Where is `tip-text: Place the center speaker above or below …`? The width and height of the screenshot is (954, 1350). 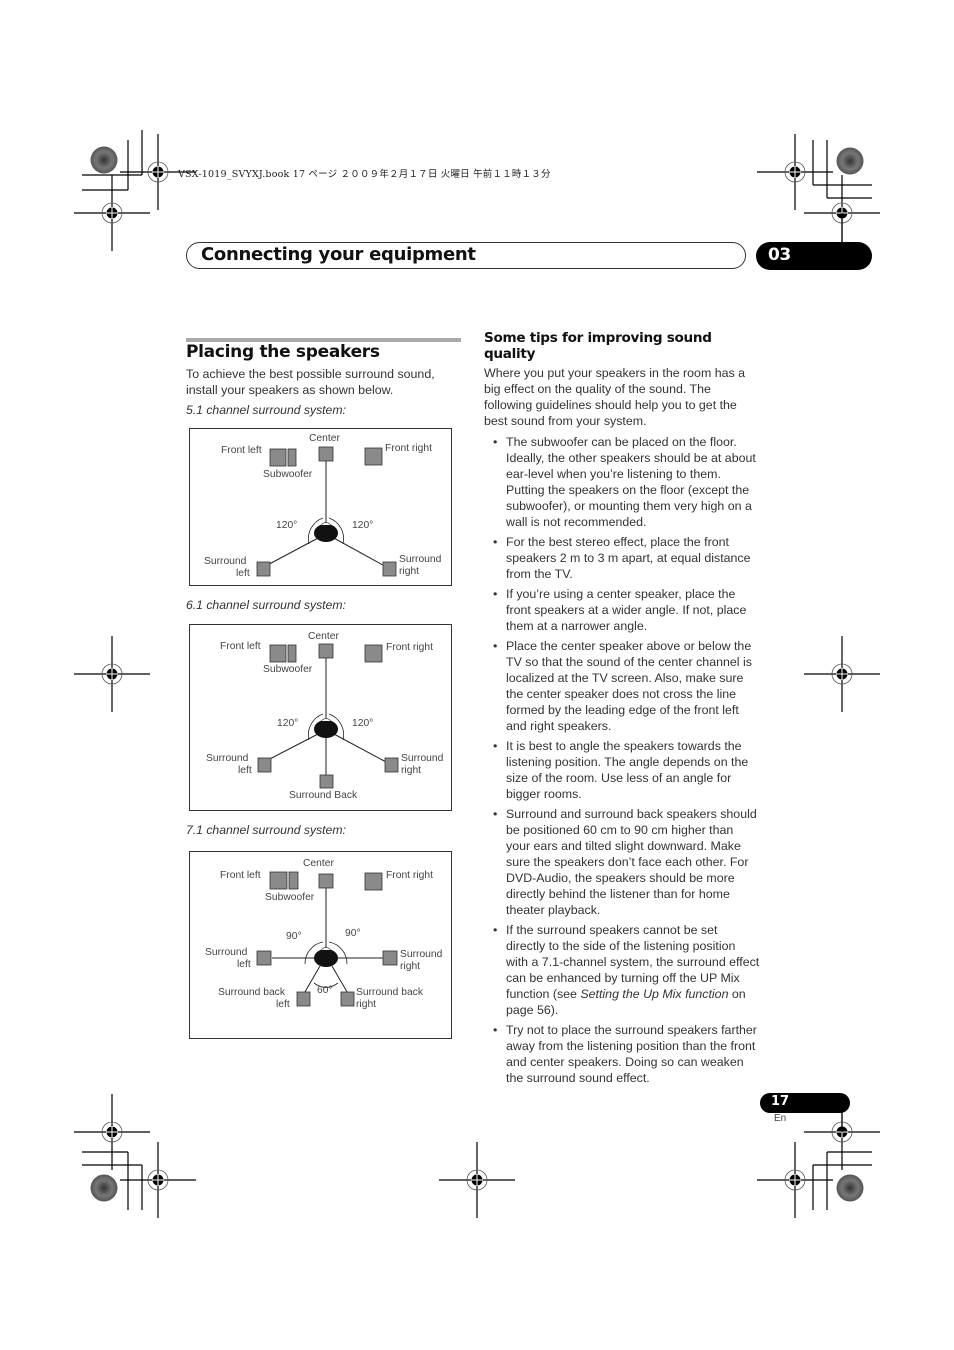 tip-text: Place the center speaker above or below … is located at coordinates (629, 686).